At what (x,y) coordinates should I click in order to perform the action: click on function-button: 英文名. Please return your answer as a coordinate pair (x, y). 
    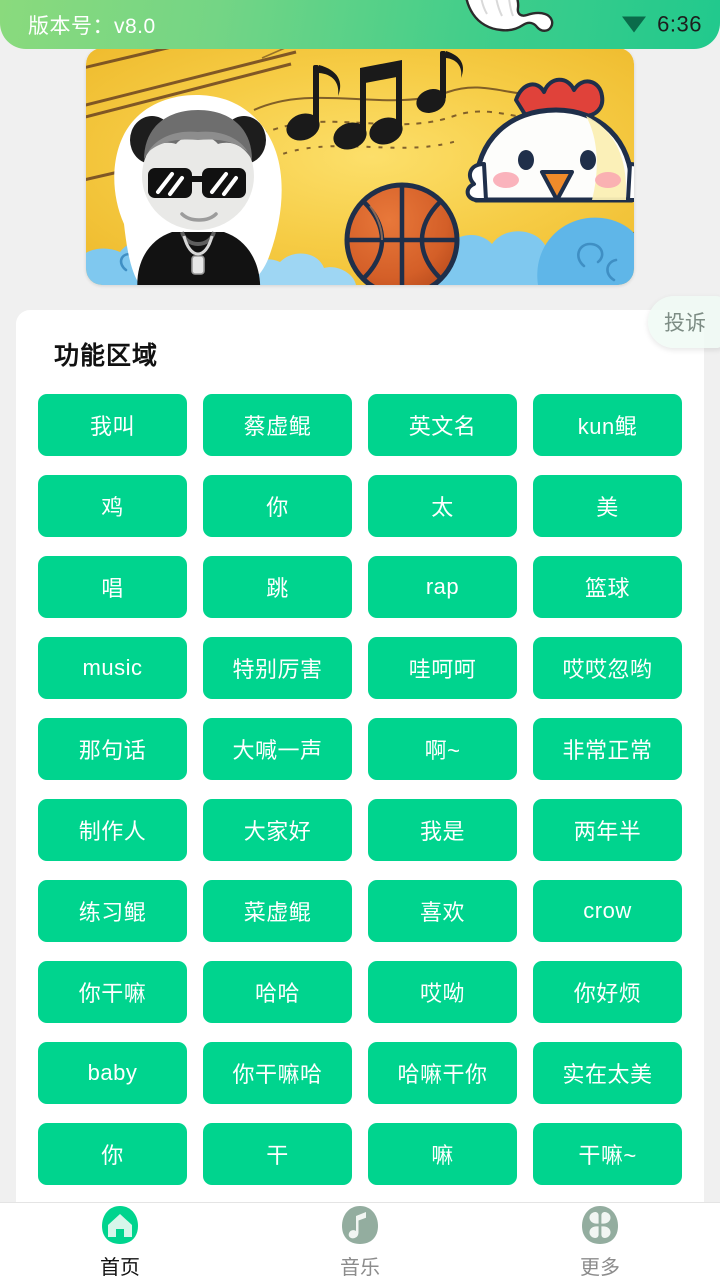
    Looking at the image, I should click on (442, 425).